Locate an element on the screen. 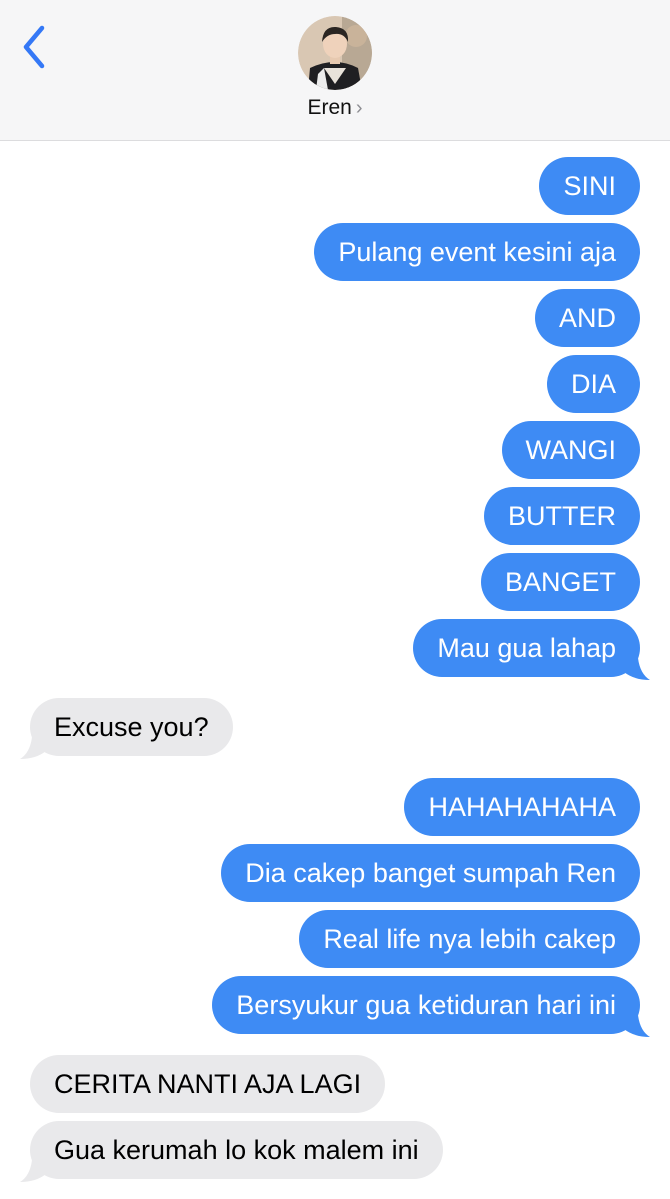 This screenshot has width=670, height=1199. contact-name-button: Eren › is located at coordinates (335, 108).